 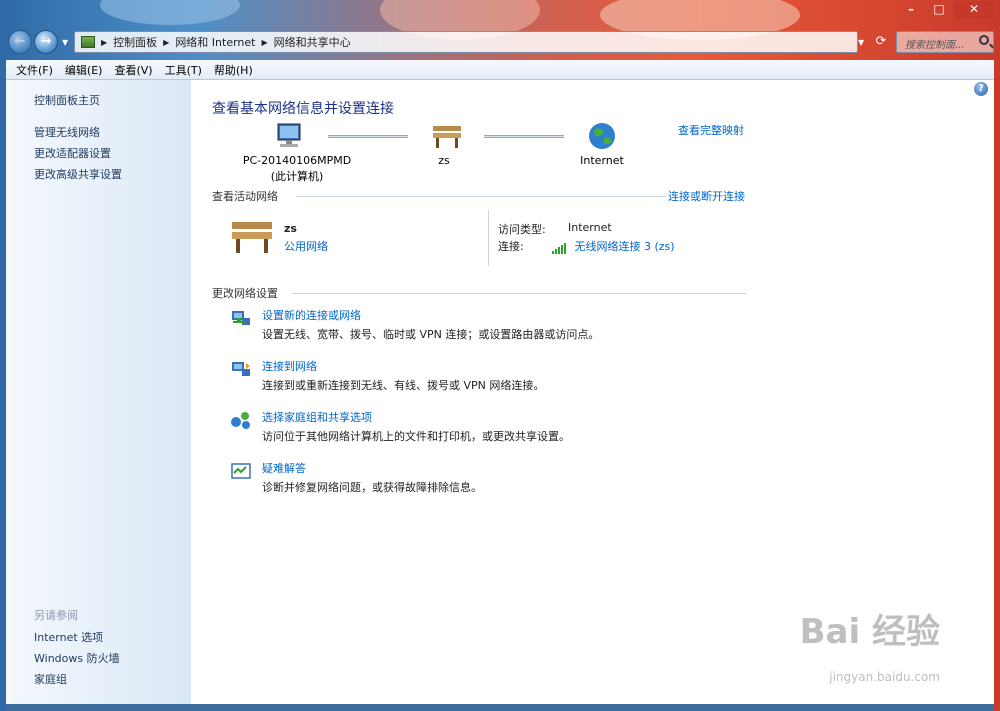 What do you see at coordinates (303, 109) in the screenshot?
I see `page-title: 查看基本网络信息并设置连接` at bounding box center [303, 109].